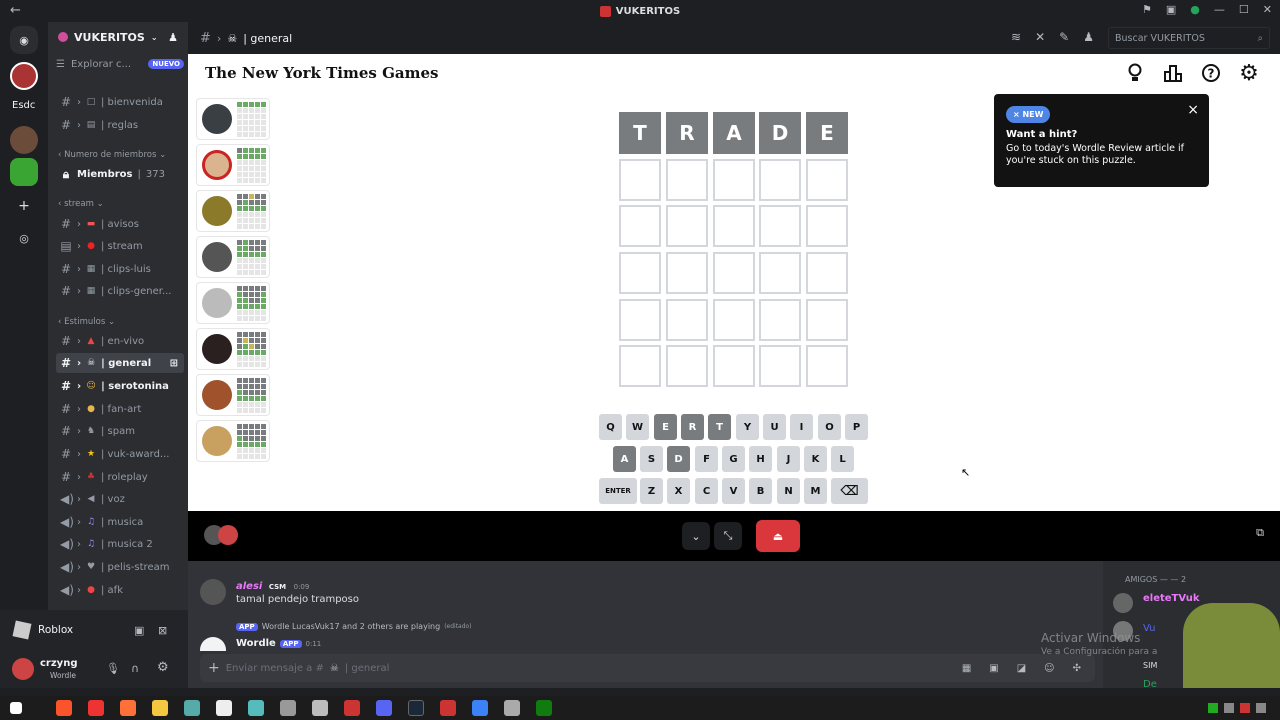  What do you see at coordinates (1211, 73) in the screenshot?
I see `help-question-icon: ?` at bounding box center [1211, 73].